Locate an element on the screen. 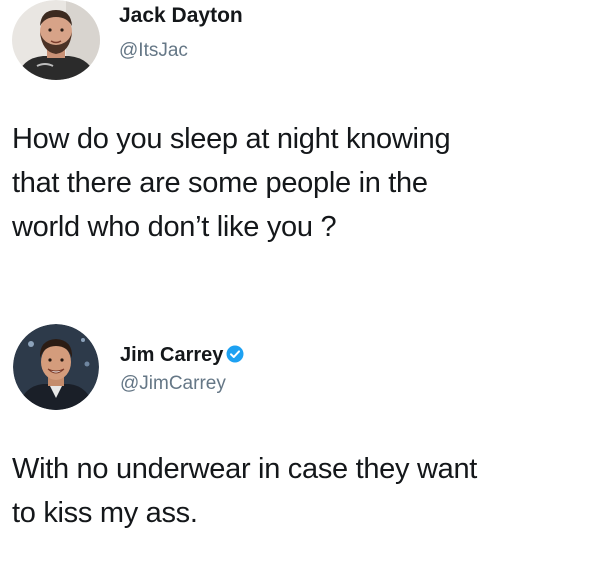  author-handle: @JimCarrey is located at coordinates (173, 384).